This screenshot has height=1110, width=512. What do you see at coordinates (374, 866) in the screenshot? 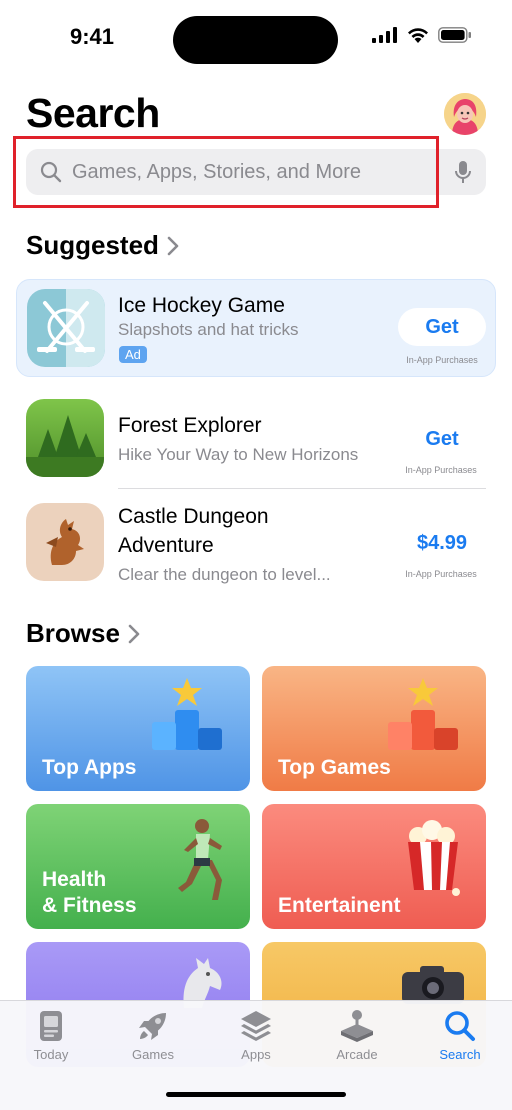
I see `browse-tile-entertainment: Entertainent` at bounding box center [374, 866].